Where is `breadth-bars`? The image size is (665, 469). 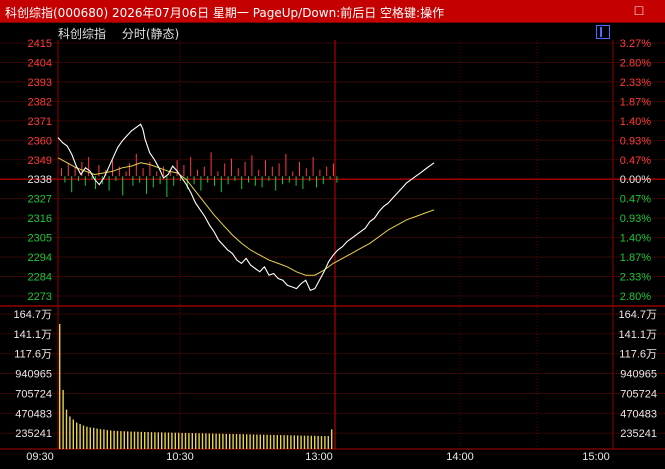 breadth-bars is located at coordinates (199, 175).